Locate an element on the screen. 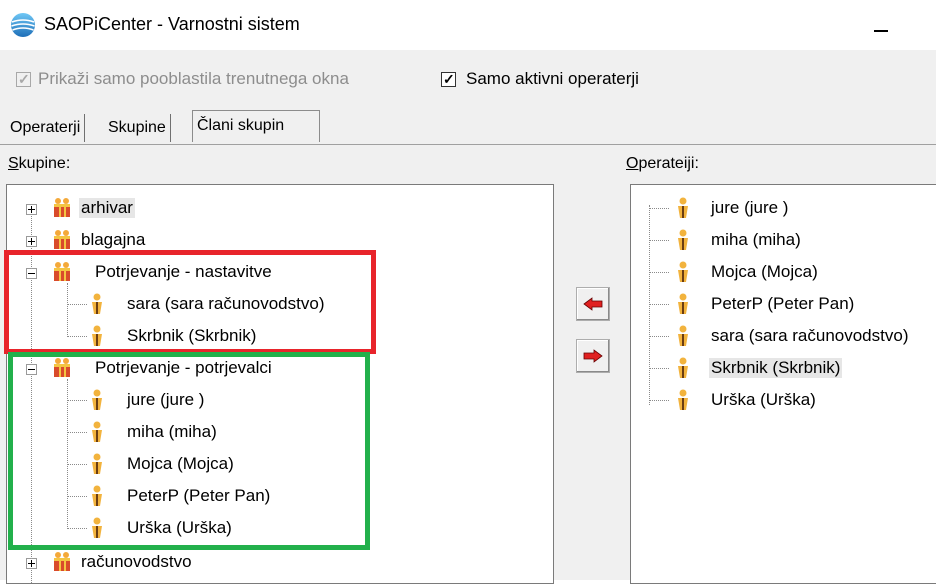 The width and height of the screenshot is (936, 584). operator-item: PeterP (Peter Pan) is located at coordinates (783, 304).